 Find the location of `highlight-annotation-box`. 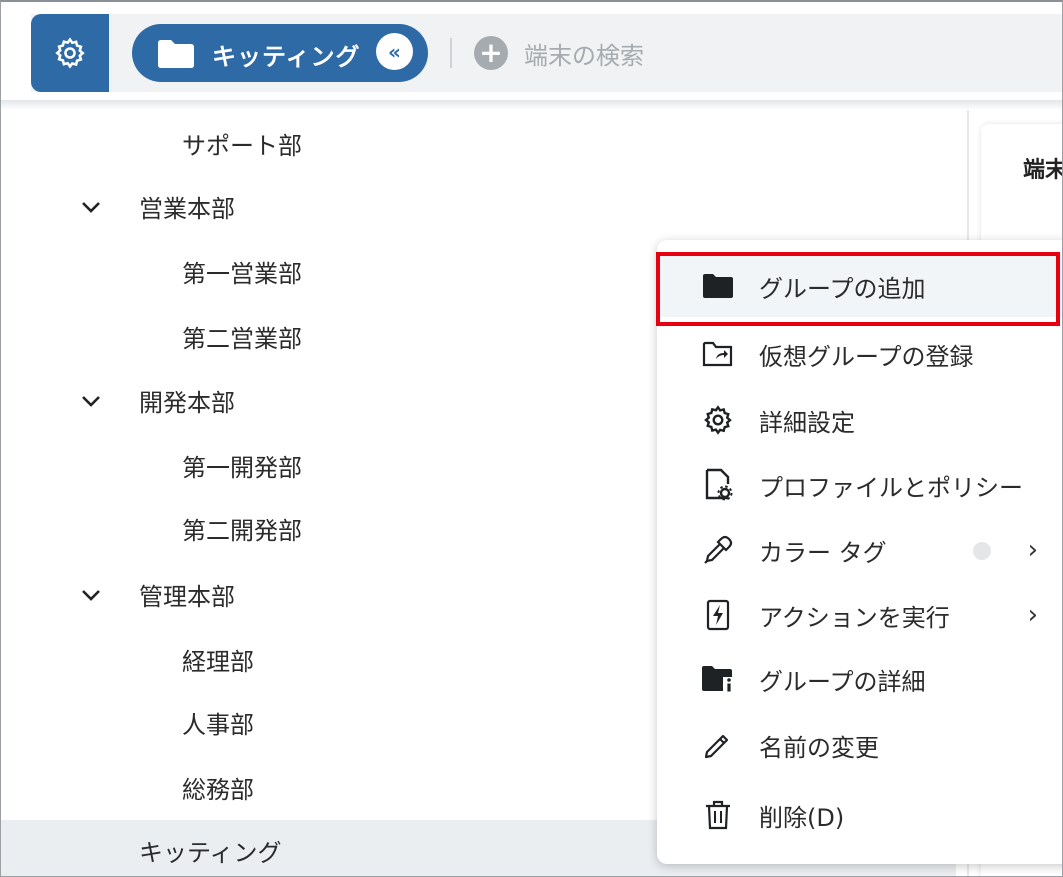

highlight-annotation-box is located at coordinates (858, 289).